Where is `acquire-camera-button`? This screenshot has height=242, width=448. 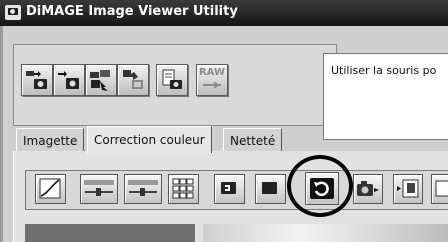
acquire-camera-button is located at coordinates (37, 80).